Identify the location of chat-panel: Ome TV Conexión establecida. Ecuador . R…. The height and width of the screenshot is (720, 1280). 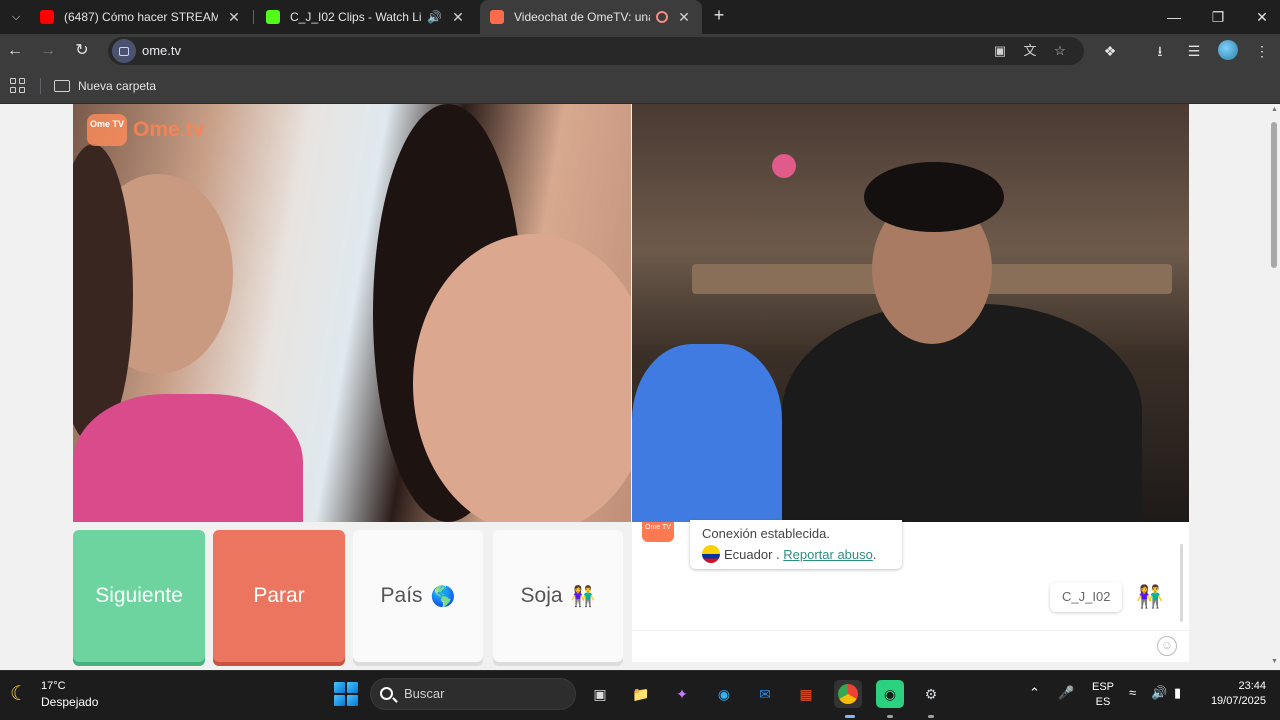
(910, 591).